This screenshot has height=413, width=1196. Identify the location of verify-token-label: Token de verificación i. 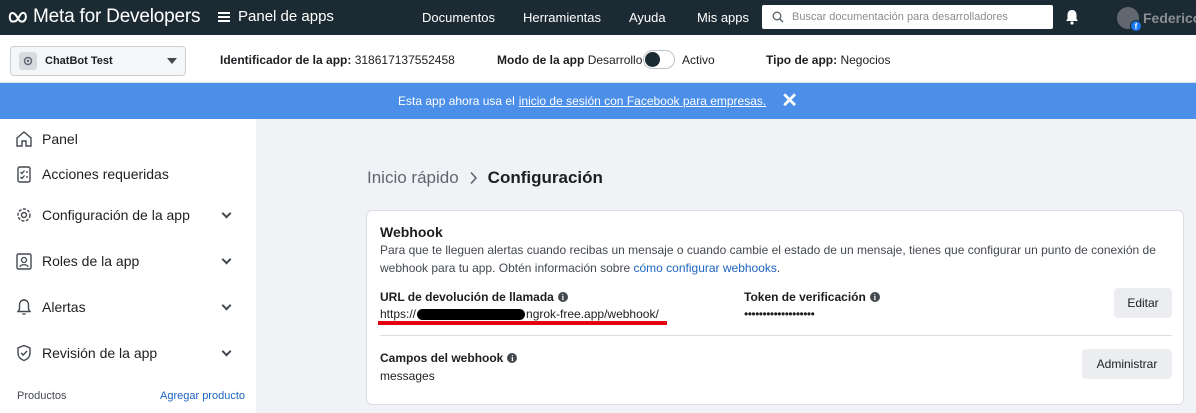
(812, 297).